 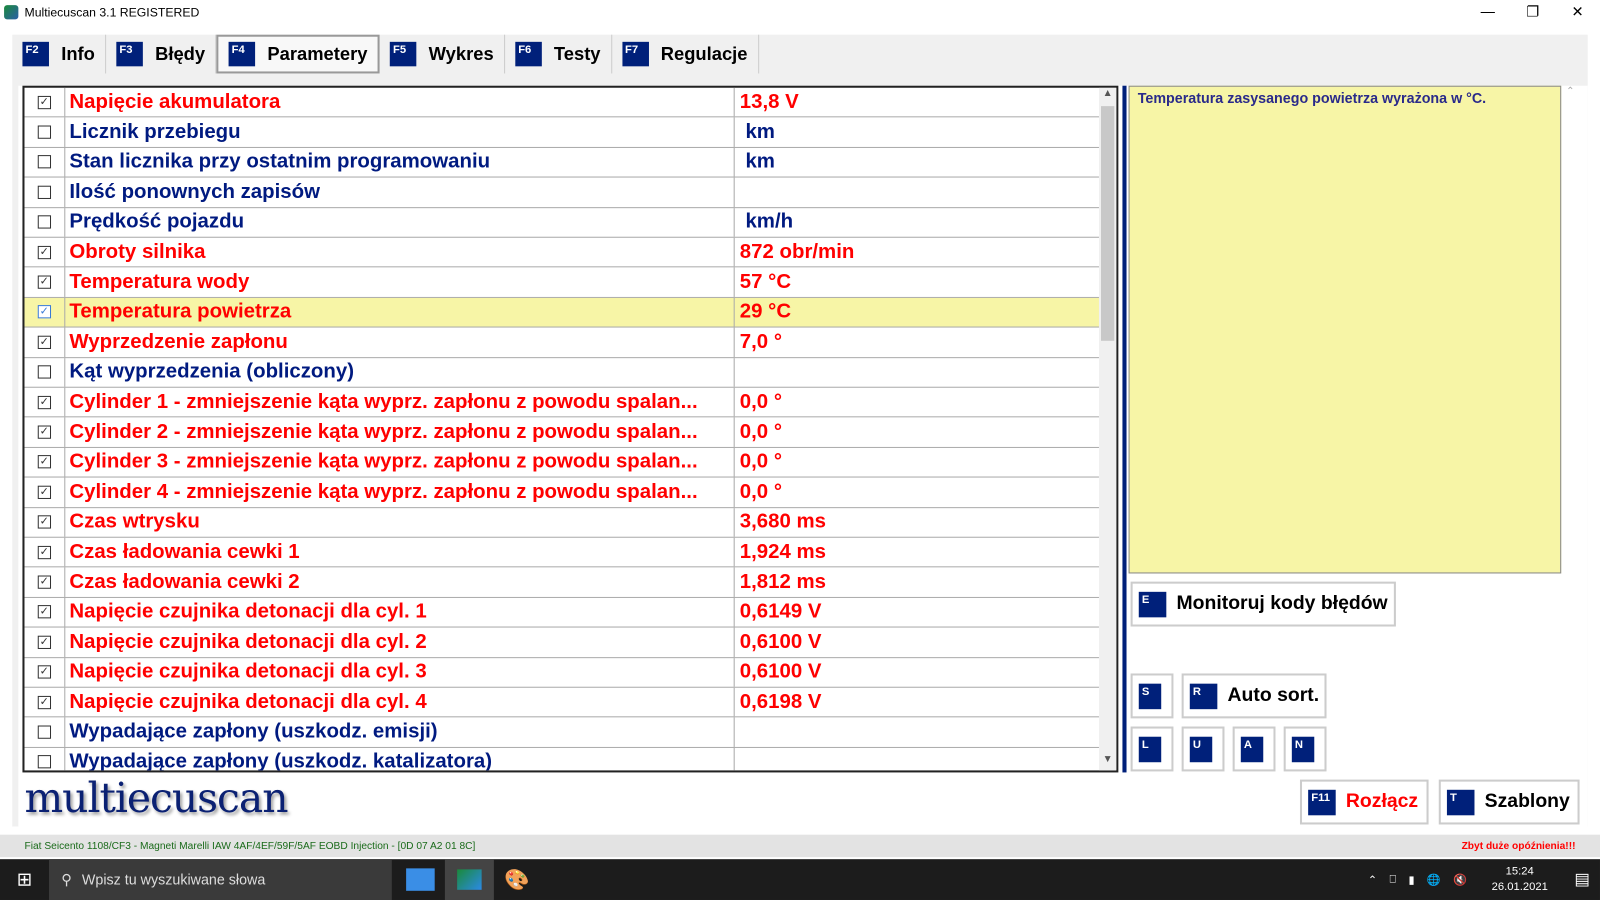 I want to click on param-name: Napięcie czujnika detonacji dla cyl. 1, so click(x=400, y=612).